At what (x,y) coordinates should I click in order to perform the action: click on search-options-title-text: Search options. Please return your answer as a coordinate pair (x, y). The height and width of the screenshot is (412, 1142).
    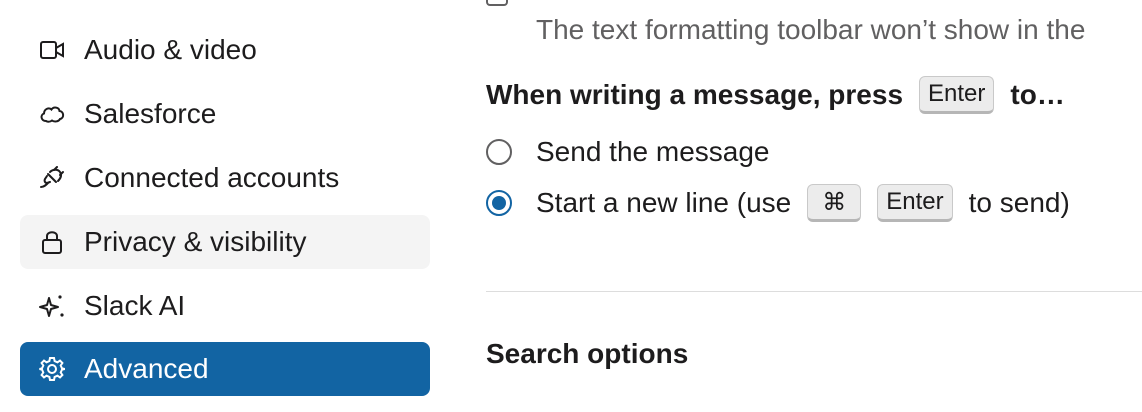
    Looking at the image, I should click on (587, 353).